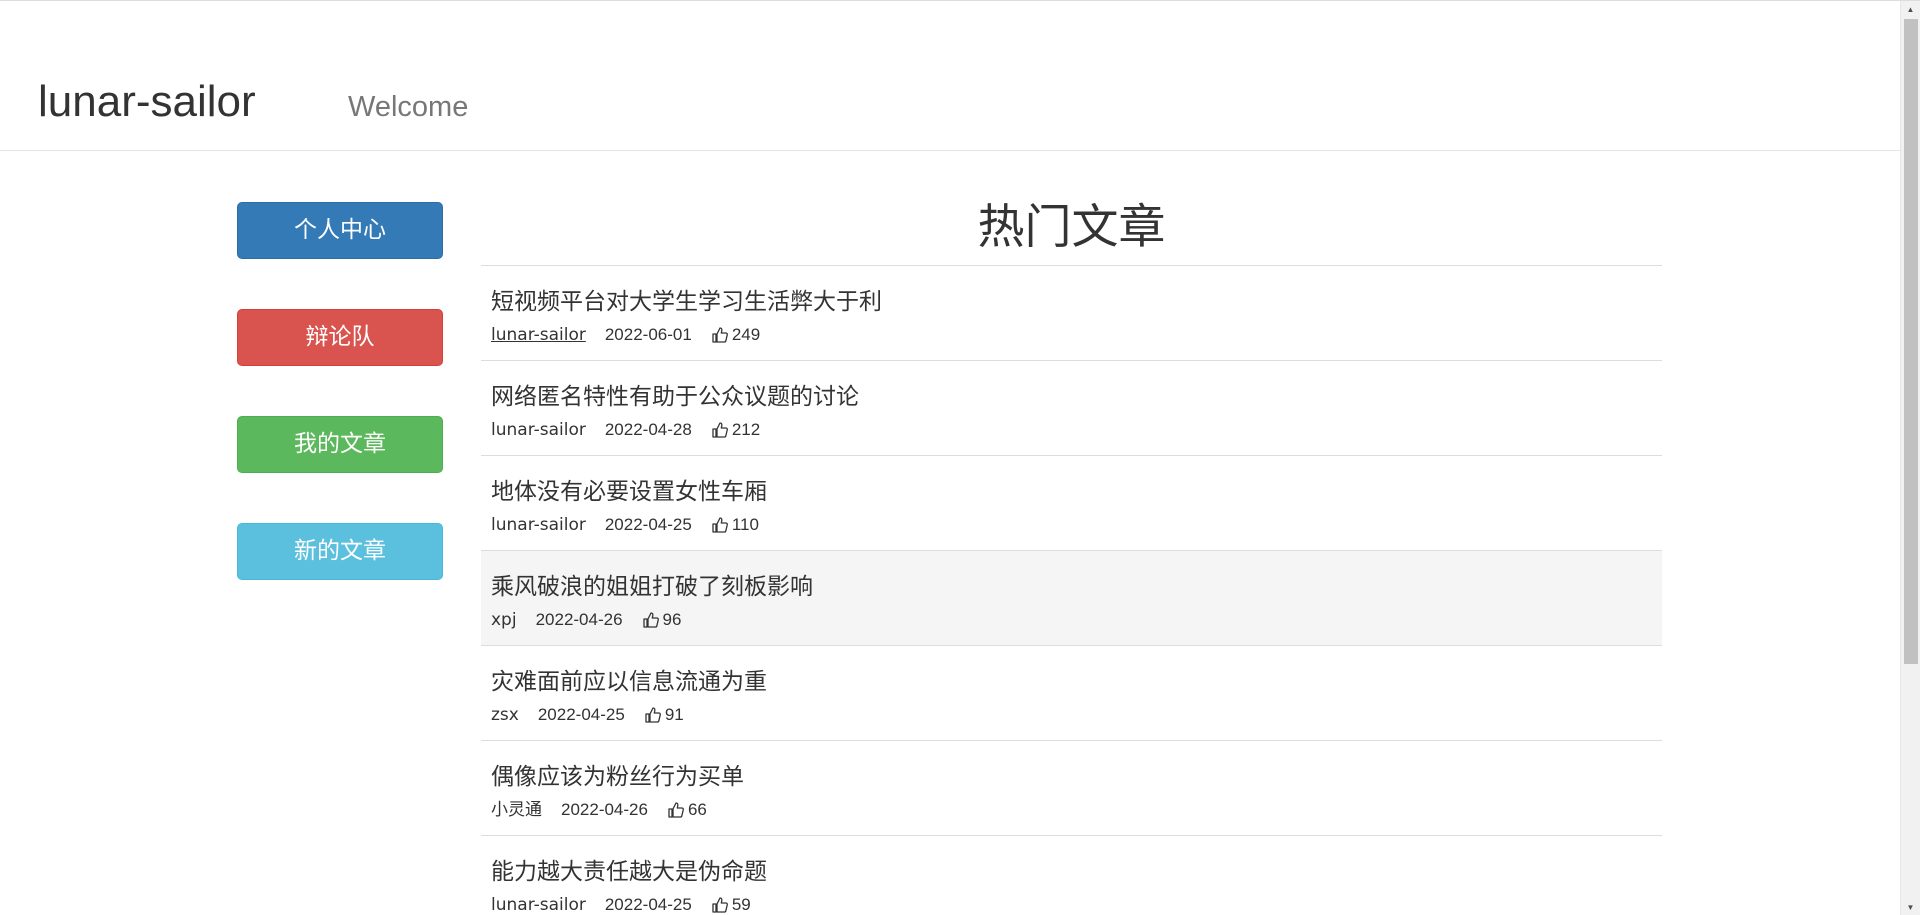 This screenshot has height=915, width=1920. I want to click on scroll-up-icon: ▲, so click(1910, 9).